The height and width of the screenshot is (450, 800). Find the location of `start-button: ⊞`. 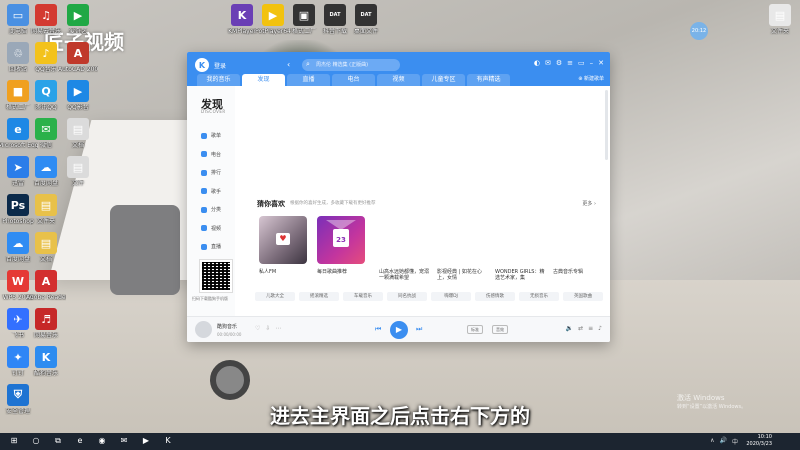

start-button: ⊞ is located at coordinates (14, 441).